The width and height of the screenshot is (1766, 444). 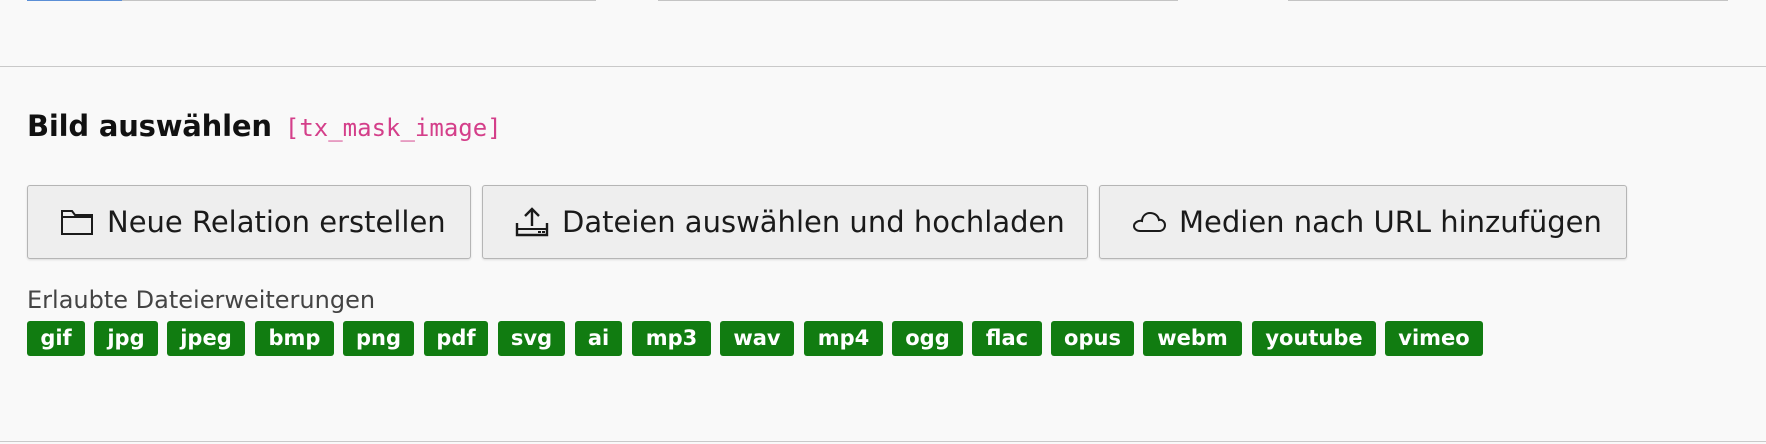 I want to click on extension-badge: youtube, so click(x=1314, y=338).